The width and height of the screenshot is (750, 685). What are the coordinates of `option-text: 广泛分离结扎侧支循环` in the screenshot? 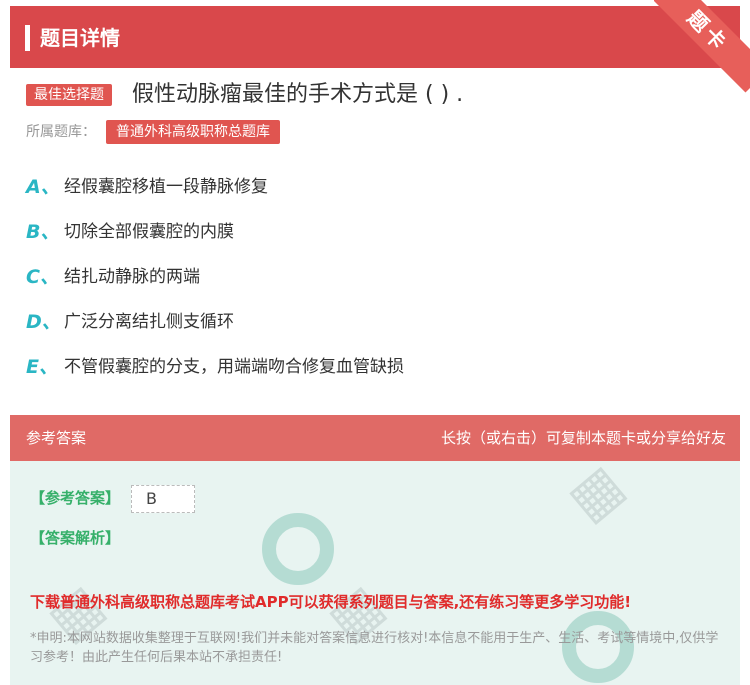 It's located at (149, 322).